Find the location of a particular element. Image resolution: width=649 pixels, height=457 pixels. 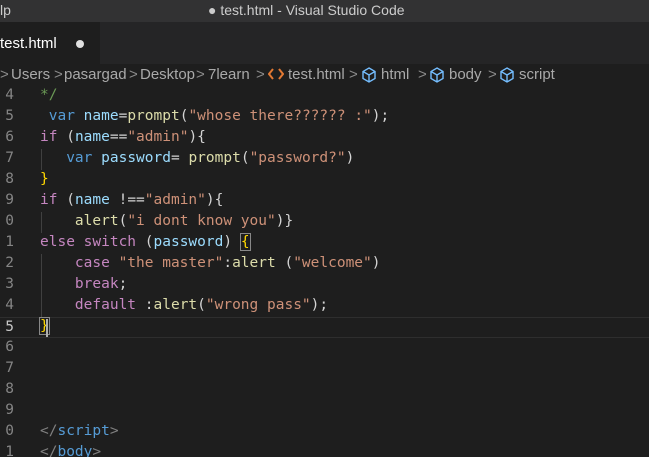

code-line: 6 if (name=="admin"){ is located at coordinates (324, 138).